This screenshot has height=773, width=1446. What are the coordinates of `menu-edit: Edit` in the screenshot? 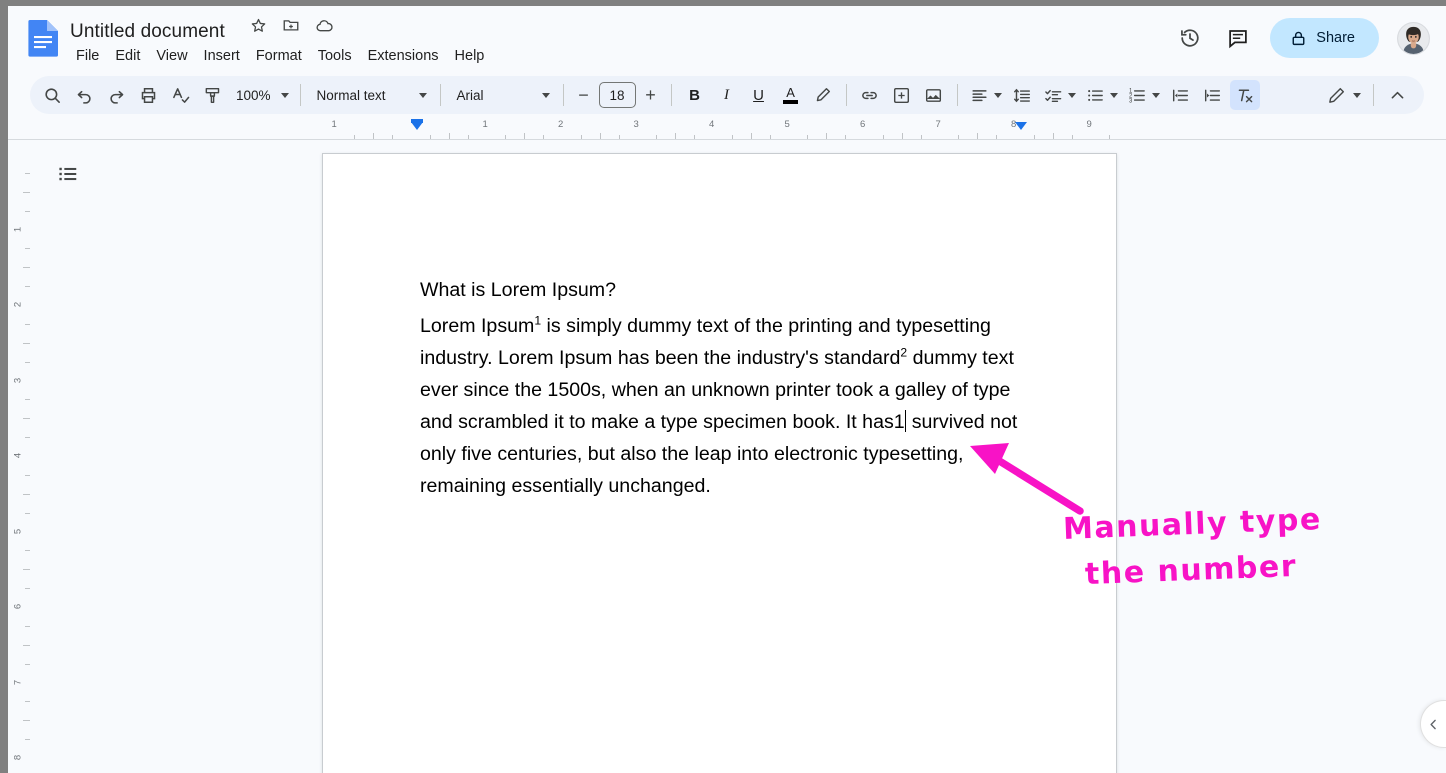 It's located at (127, 56).